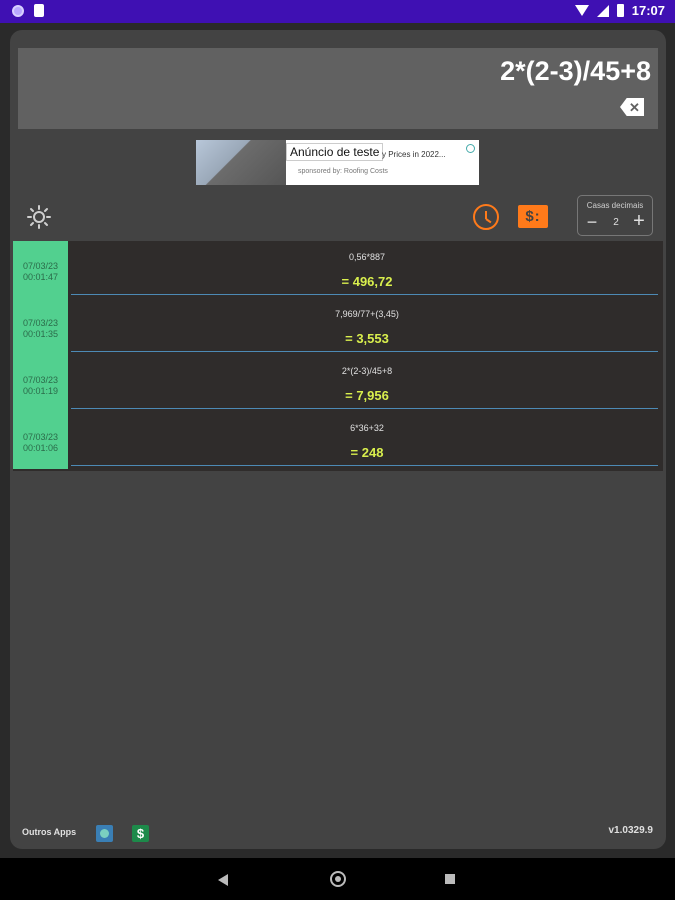  Describe the element at coordinates (367, 314) in the screenshot. I see `history-expression: 7,969/77+(3,45)` at that location.